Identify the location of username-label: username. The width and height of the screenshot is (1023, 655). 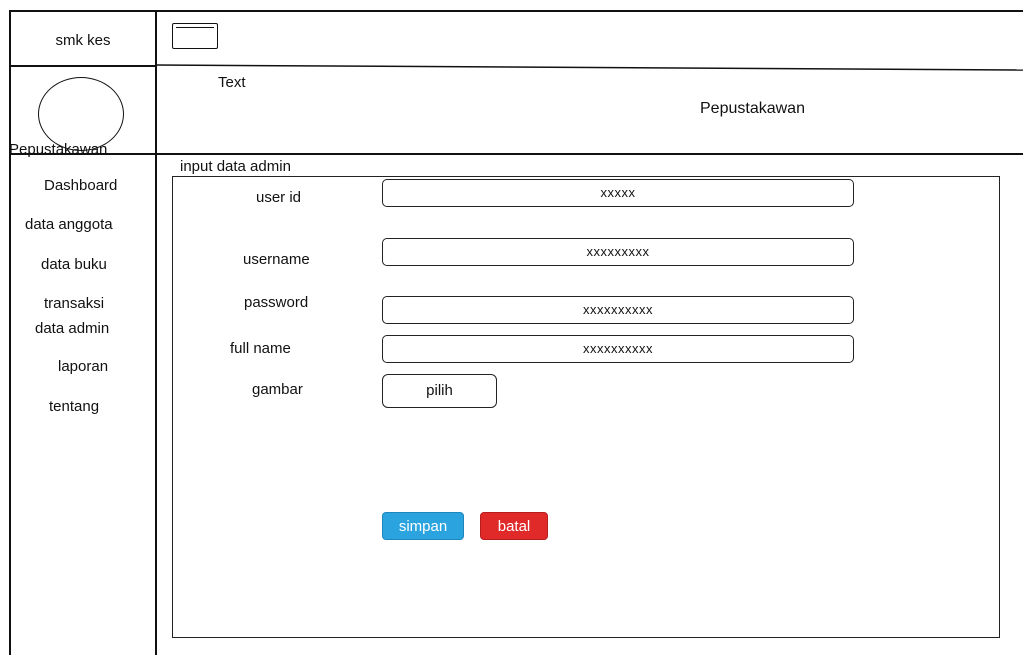
(276, 259).